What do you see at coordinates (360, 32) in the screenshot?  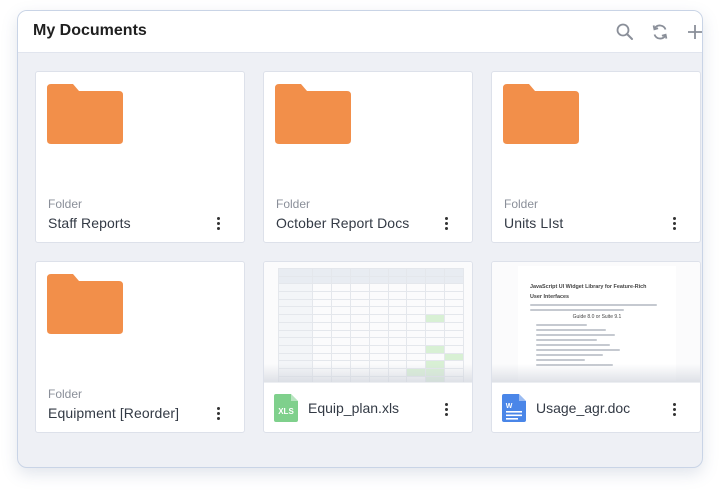 I see `header-bar: My Documents` at bounding box center [360, 32].